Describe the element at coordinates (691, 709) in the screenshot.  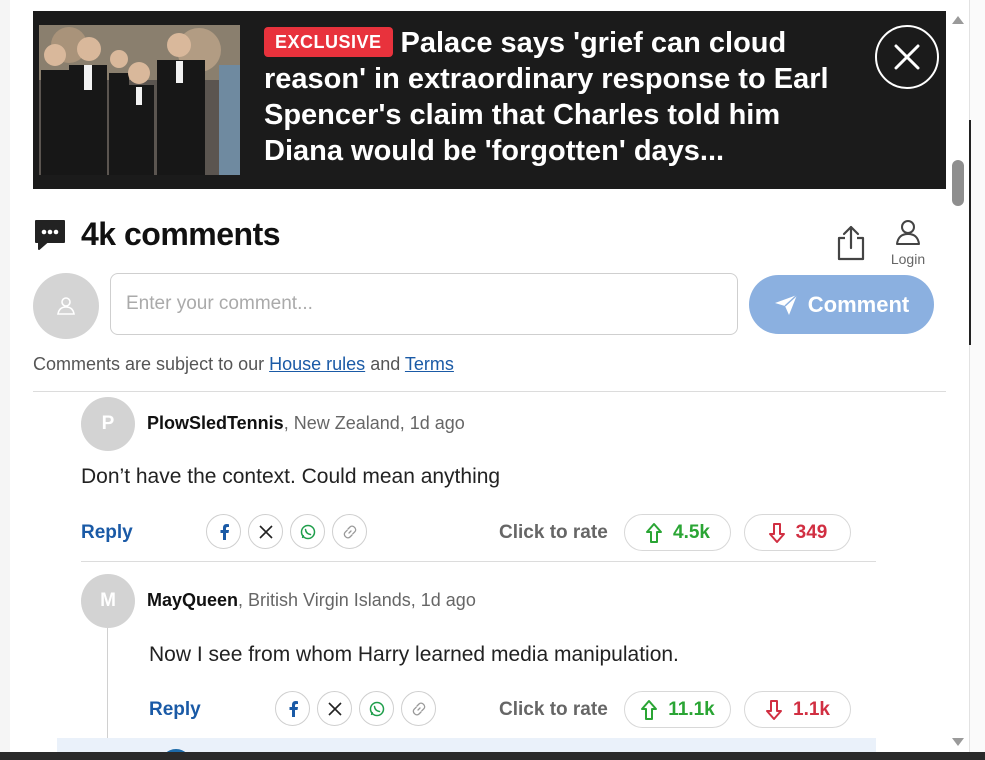
I see `upvote-count: 11.1k` at that location.